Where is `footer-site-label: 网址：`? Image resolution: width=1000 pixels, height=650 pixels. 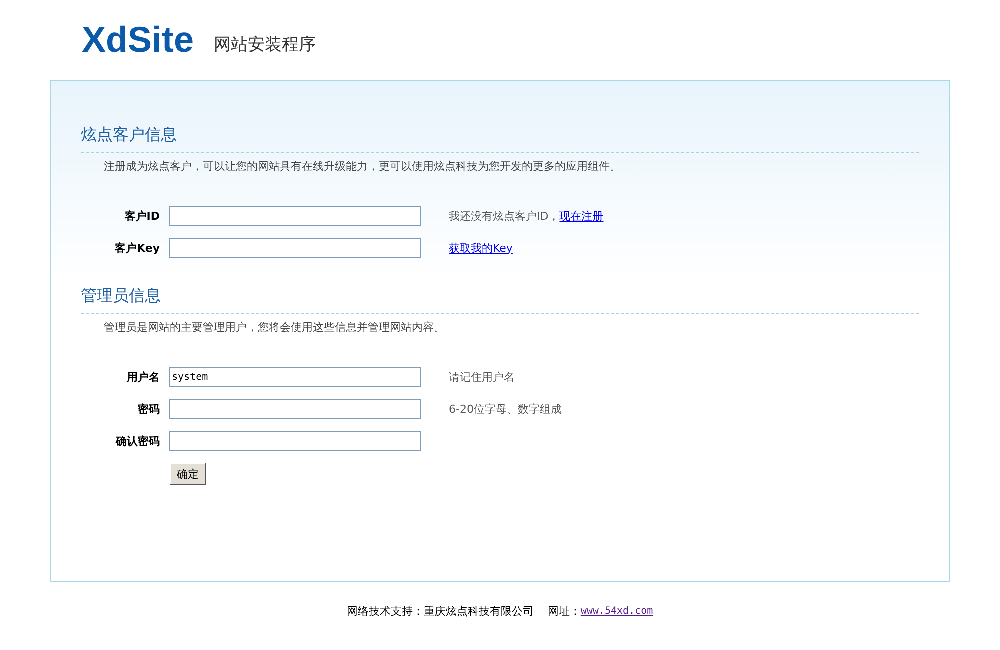 footer-site-label: 网址： is located at coordinates (564, 611).